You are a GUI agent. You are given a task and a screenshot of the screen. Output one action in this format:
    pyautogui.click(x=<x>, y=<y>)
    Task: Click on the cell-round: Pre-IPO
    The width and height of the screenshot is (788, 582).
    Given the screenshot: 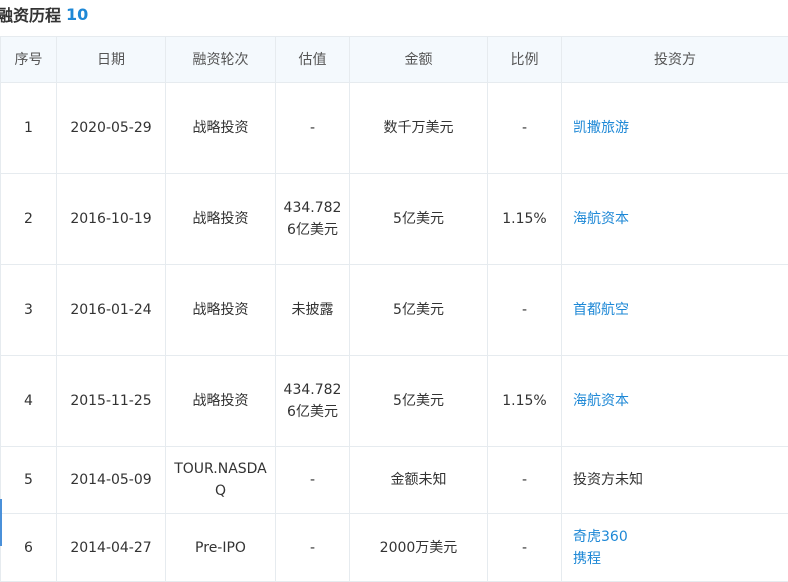 What is the action you would take?
    pyautogui.click(x=220, y=547)
    